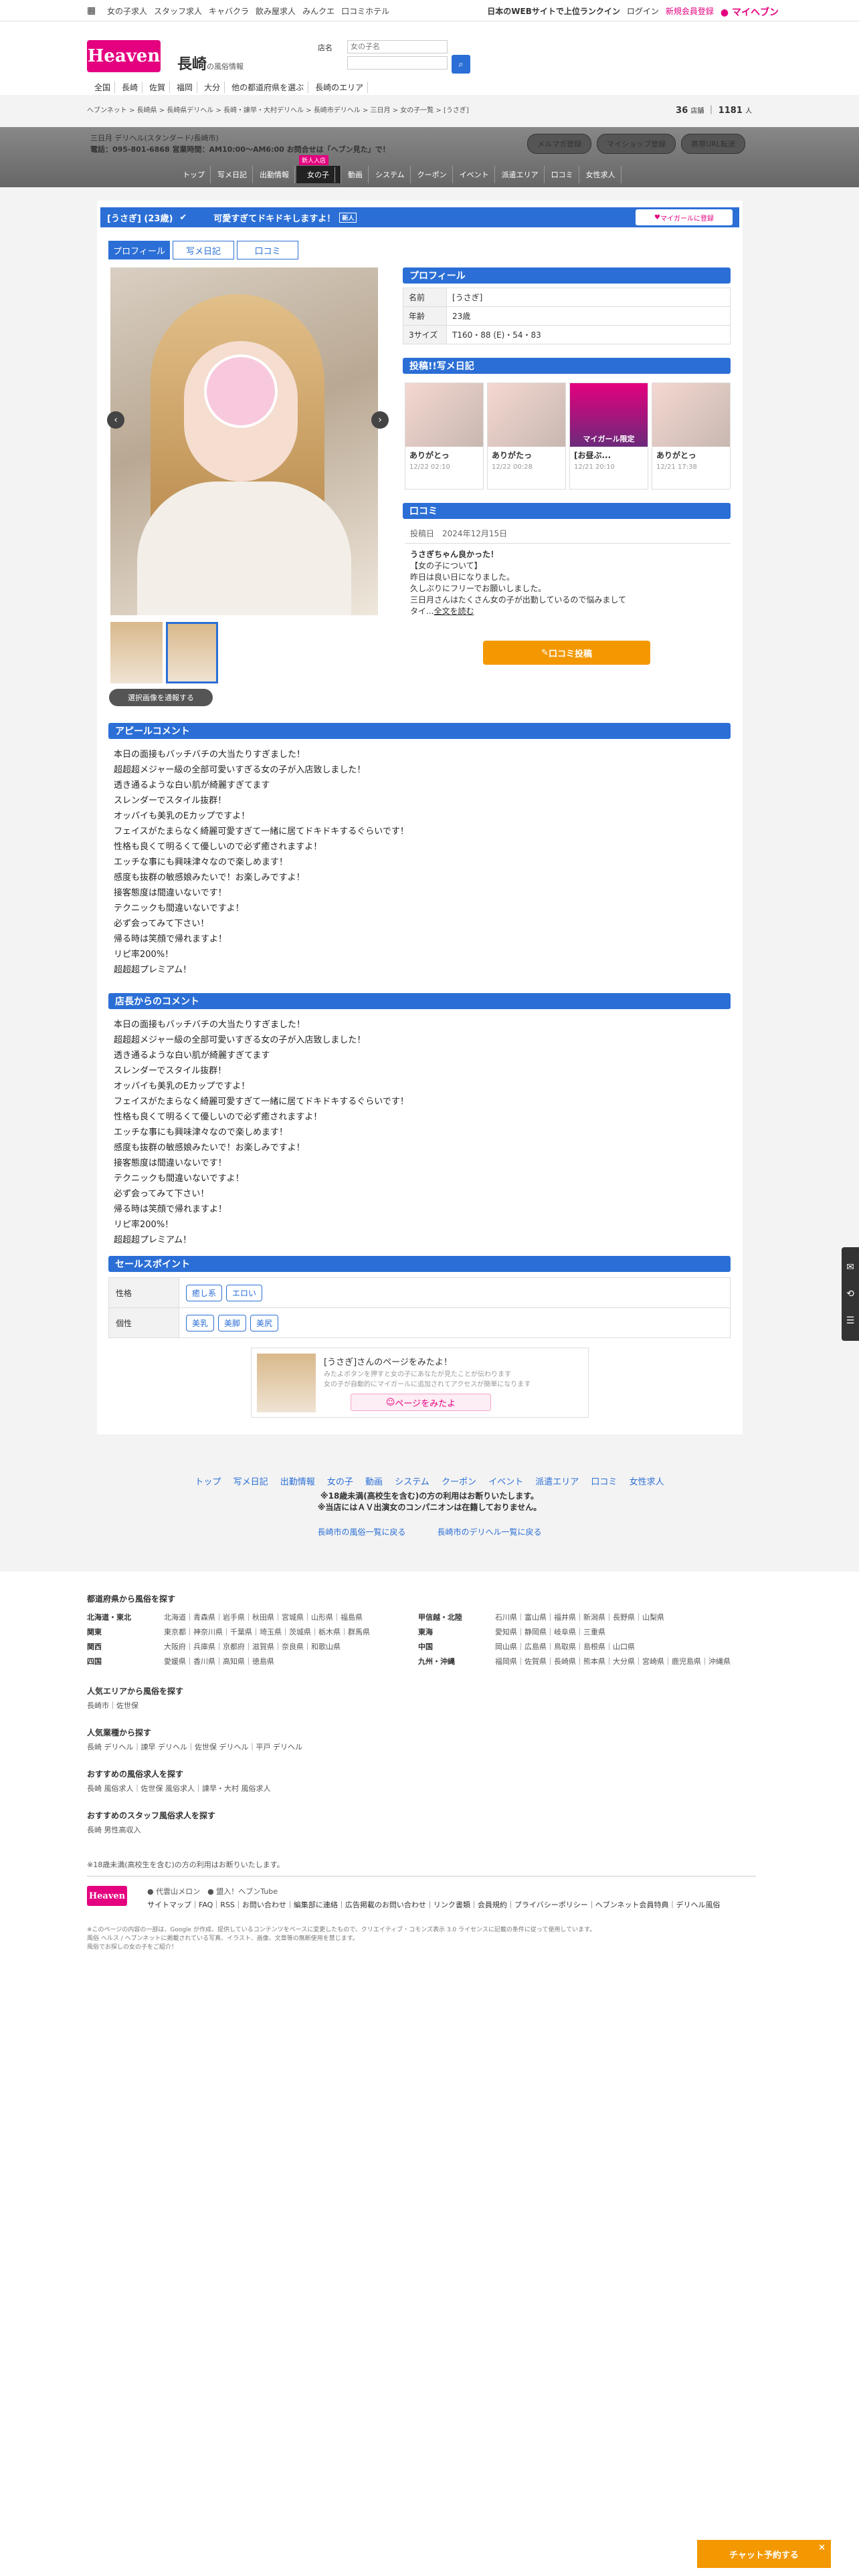 This screenshot has width=859, height=2576. Describe the element at coordinates (374, 1482) in the screenshot. I see `footer-link: 動画` at that location.